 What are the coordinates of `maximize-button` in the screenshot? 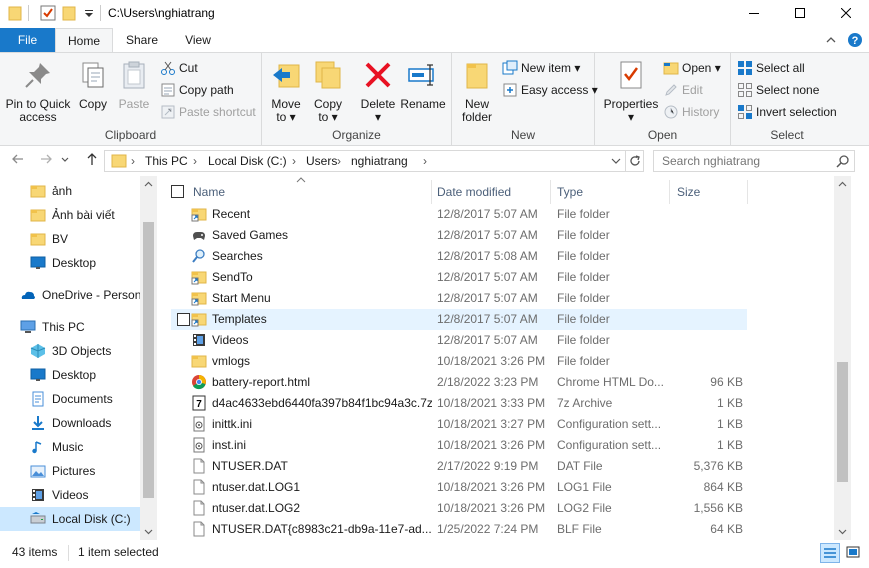 It's located at (800, 13).